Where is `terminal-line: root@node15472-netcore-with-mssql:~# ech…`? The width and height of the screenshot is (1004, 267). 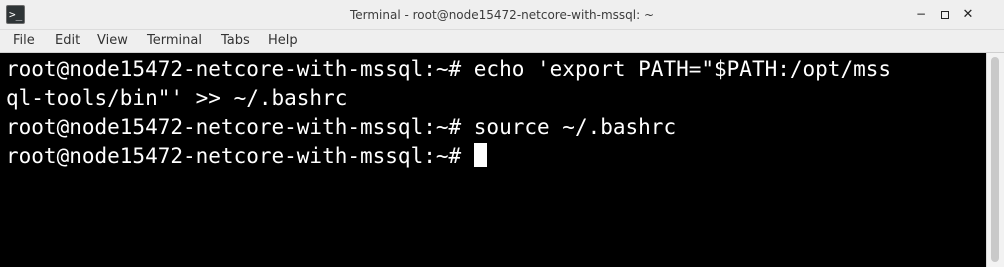
terminal-line: root@node15472-netcore-with-mssql:~# ech… is located at coordinates (449, 69).